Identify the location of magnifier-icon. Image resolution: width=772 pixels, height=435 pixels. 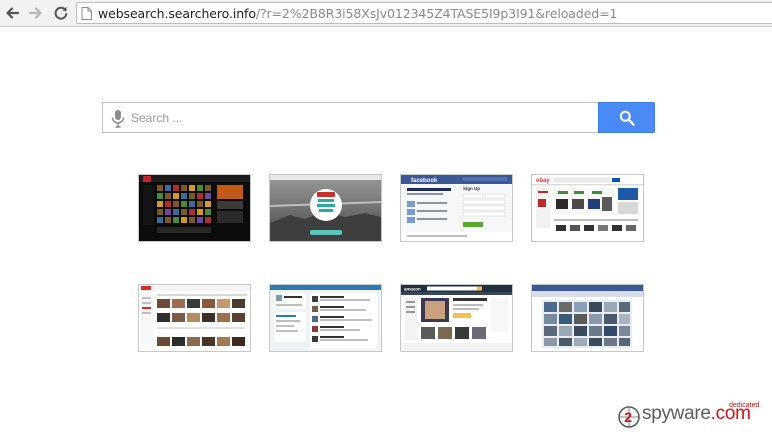
(627, 118).